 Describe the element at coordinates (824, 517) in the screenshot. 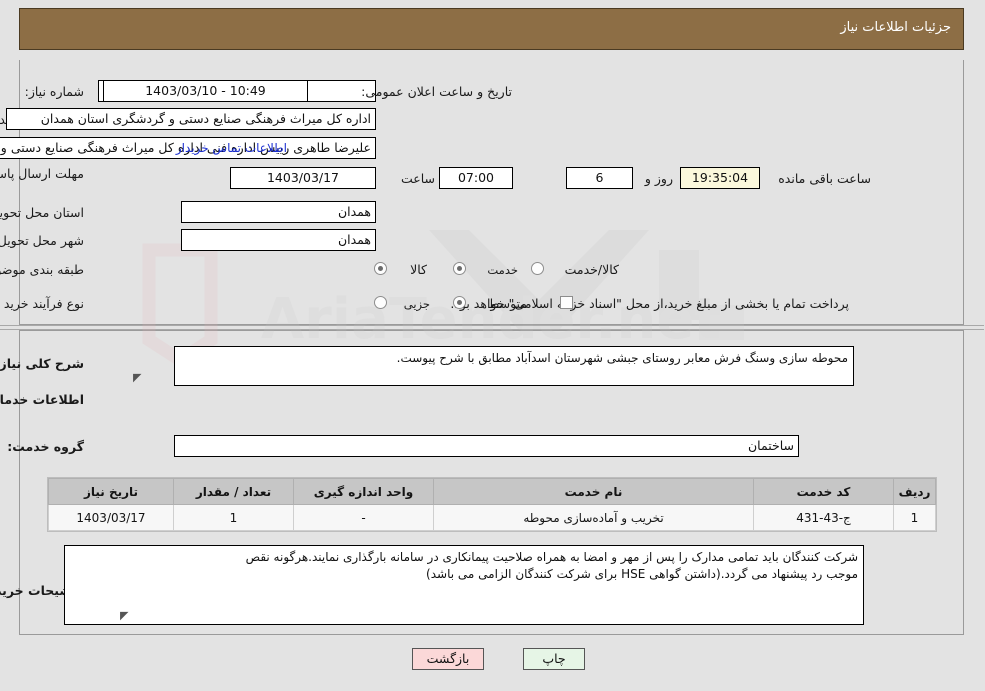

I see `cell-service-code: ج-43-431` at that location.